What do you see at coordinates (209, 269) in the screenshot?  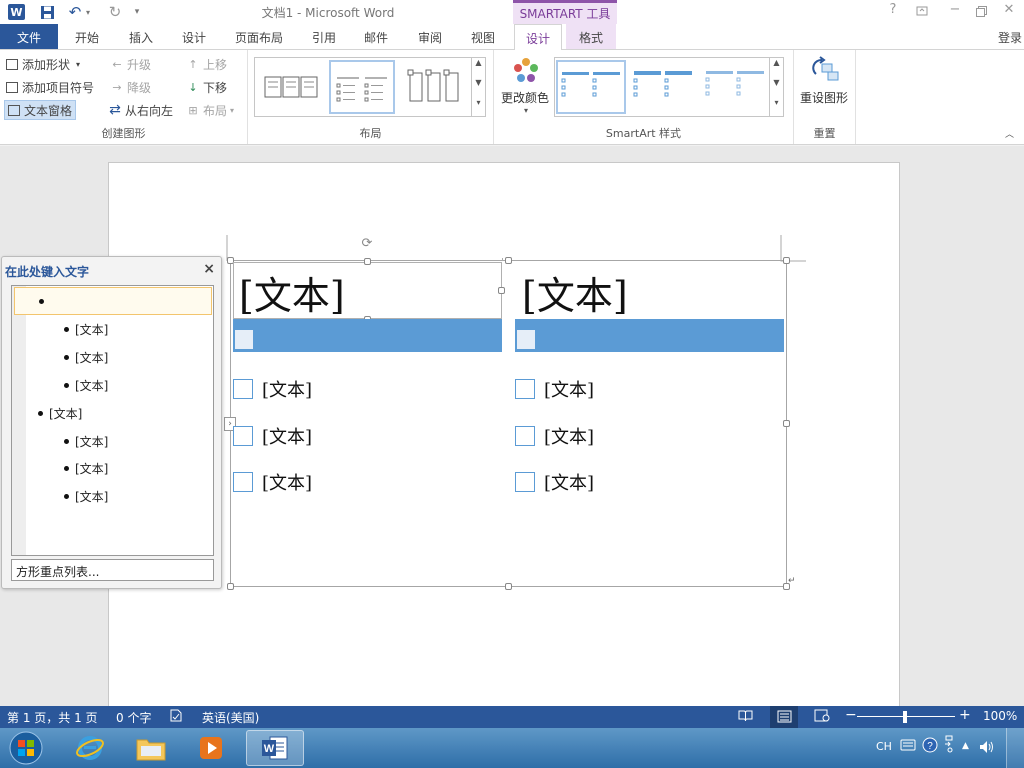 I see `close-icon: ×` at bounding box center [209, 269].